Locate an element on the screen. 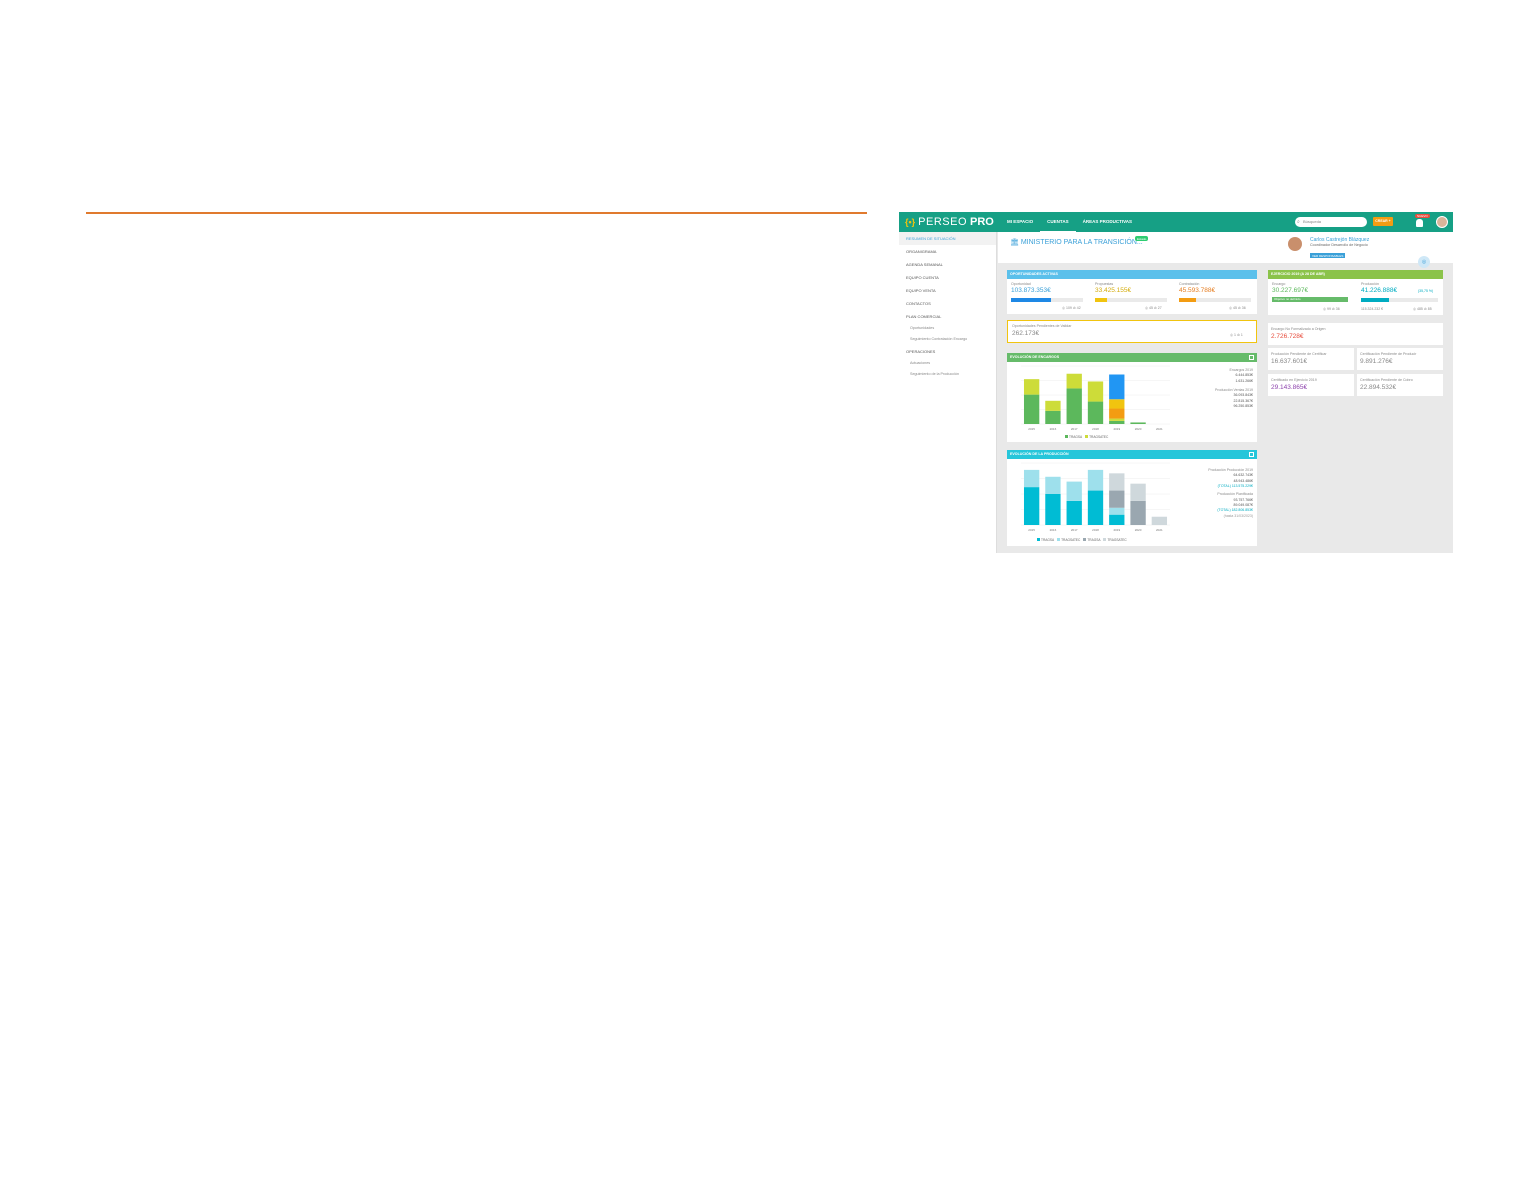 This screenshot has height=1197, width=1538. sidebar-item-operaciones: OPERACIONES is located at coordinates (947, 351).